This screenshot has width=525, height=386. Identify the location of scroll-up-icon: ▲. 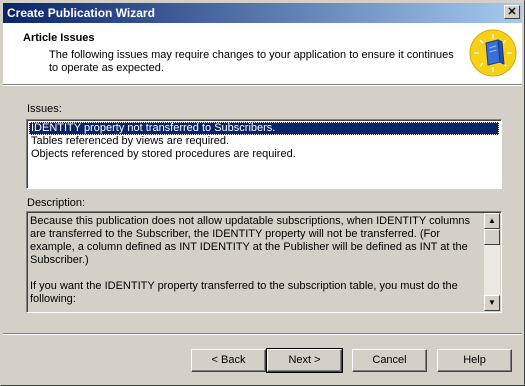
(492, 221).